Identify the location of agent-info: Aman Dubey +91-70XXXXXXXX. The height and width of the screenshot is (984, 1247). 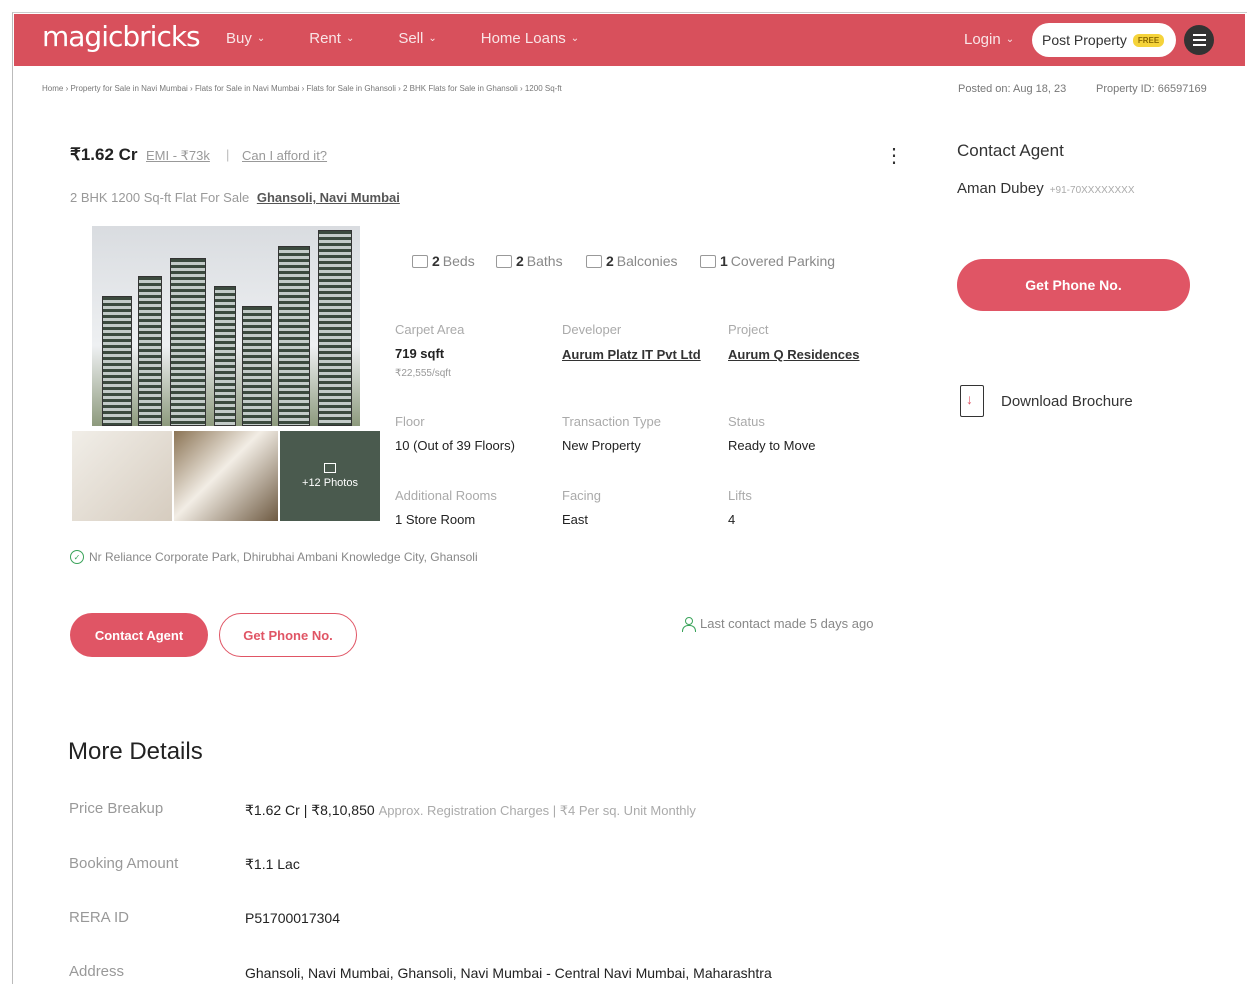
(1046, 188).